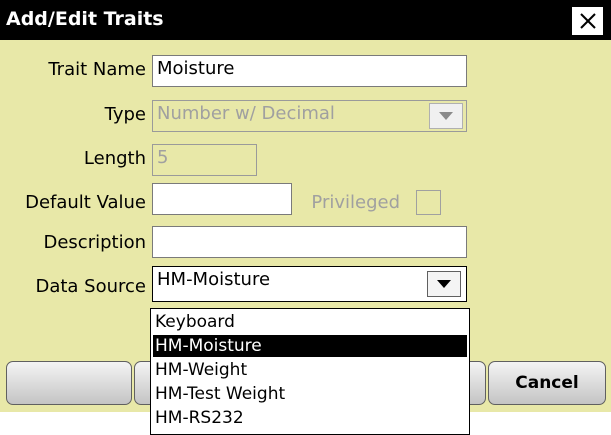  I want to click on close-icon, so click(587, 21).